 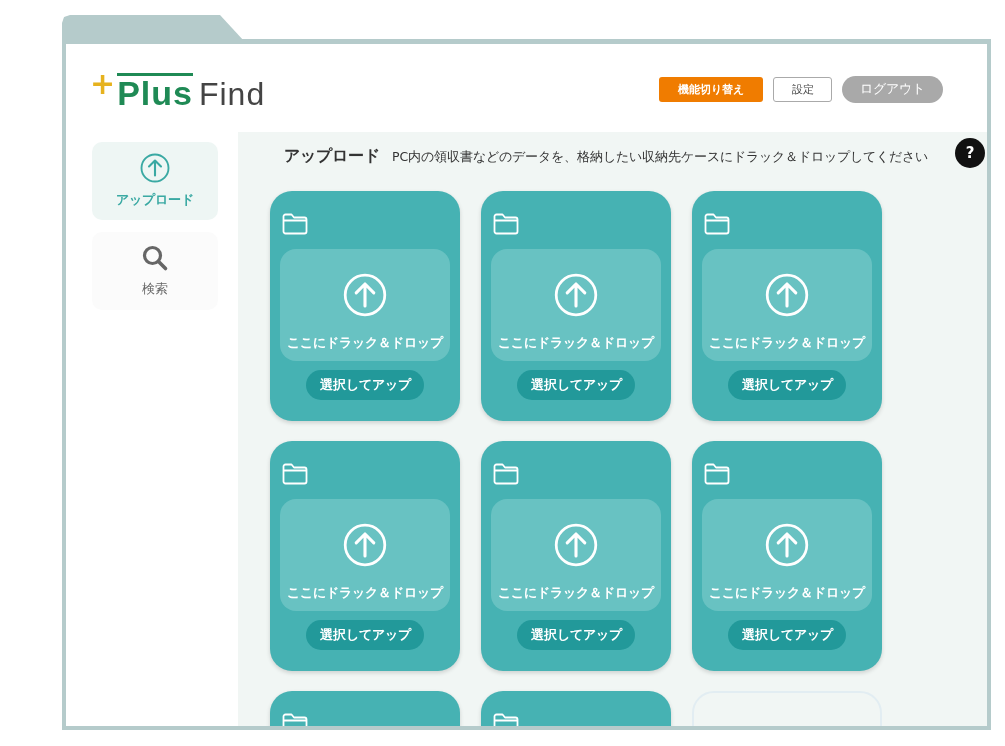 I want to click on logo-text: Plus, so click(x=155, y=91).